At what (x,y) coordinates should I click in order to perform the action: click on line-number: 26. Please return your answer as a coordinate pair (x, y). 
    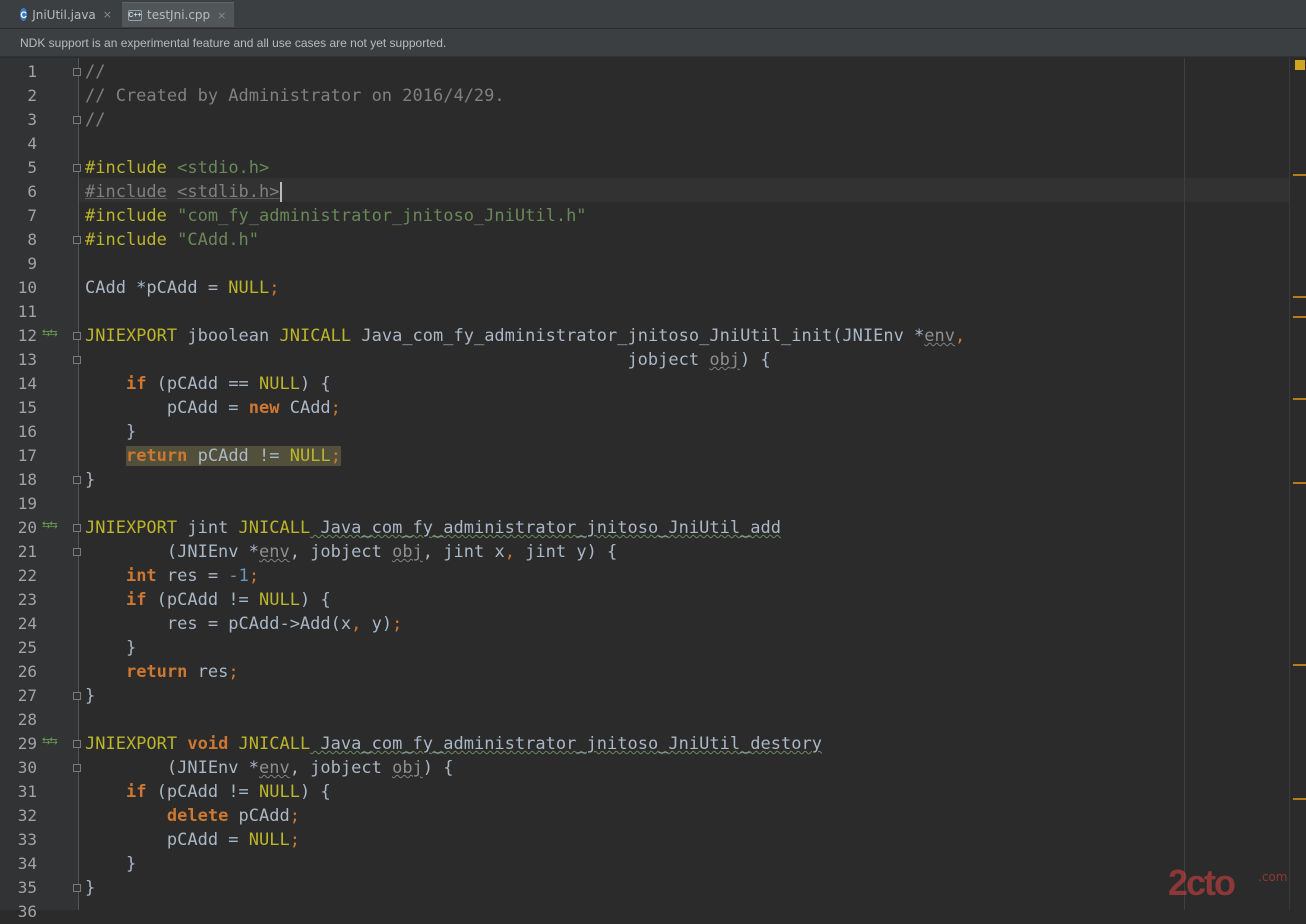
    Looking at the image, I should click on (18, 672).